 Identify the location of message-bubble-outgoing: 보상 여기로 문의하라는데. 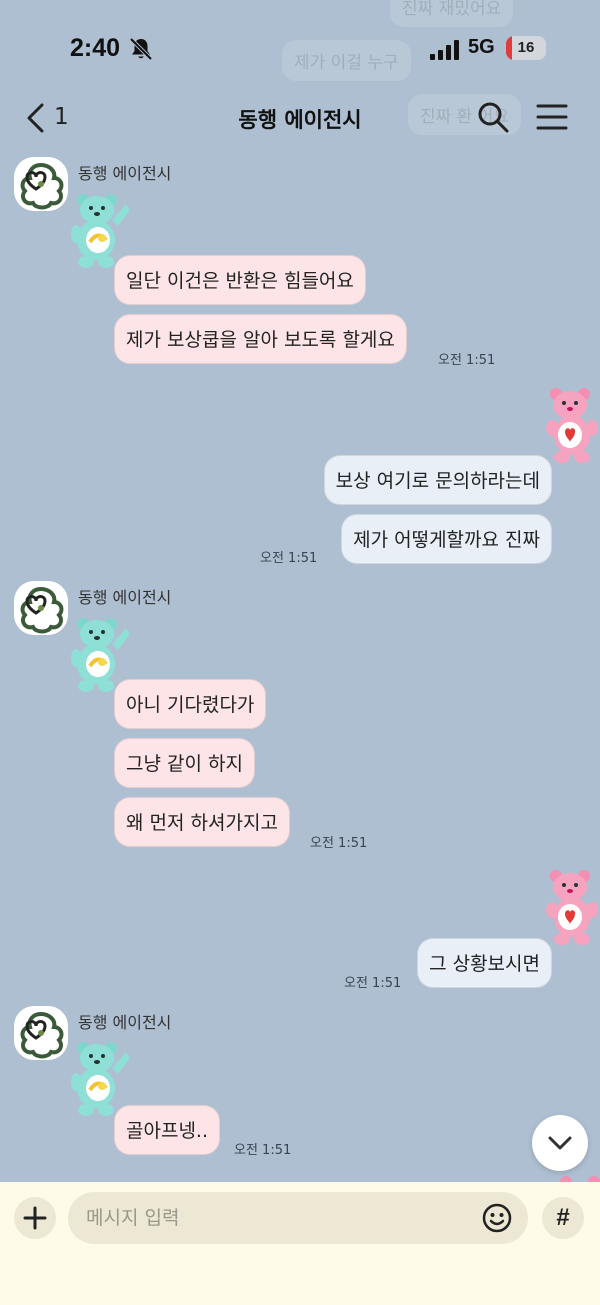
(437, 480).